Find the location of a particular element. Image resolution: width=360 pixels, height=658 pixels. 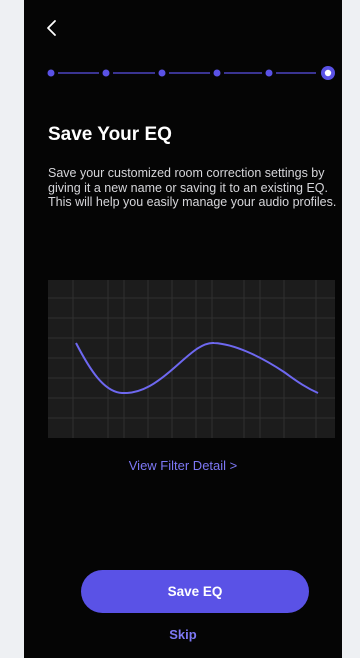

step-dot-current-center is located at coordinates (328, 73).